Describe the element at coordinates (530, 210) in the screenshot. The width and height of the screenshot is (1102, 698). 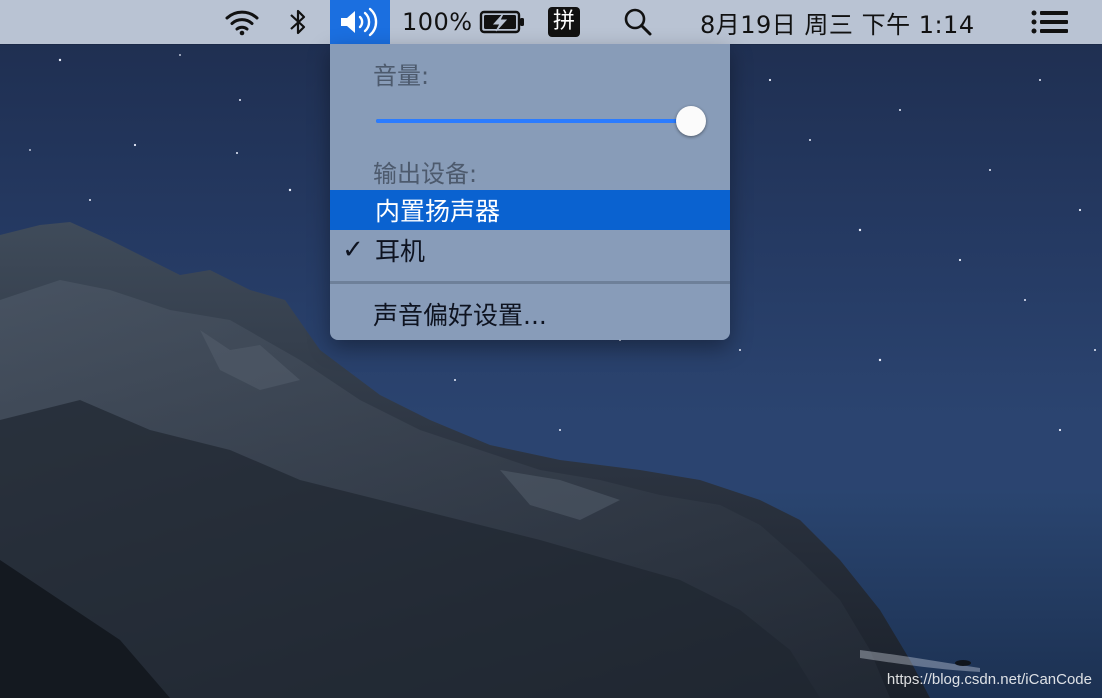
I see `device-item-built-in-speakers: 内置扬声器` at that location.